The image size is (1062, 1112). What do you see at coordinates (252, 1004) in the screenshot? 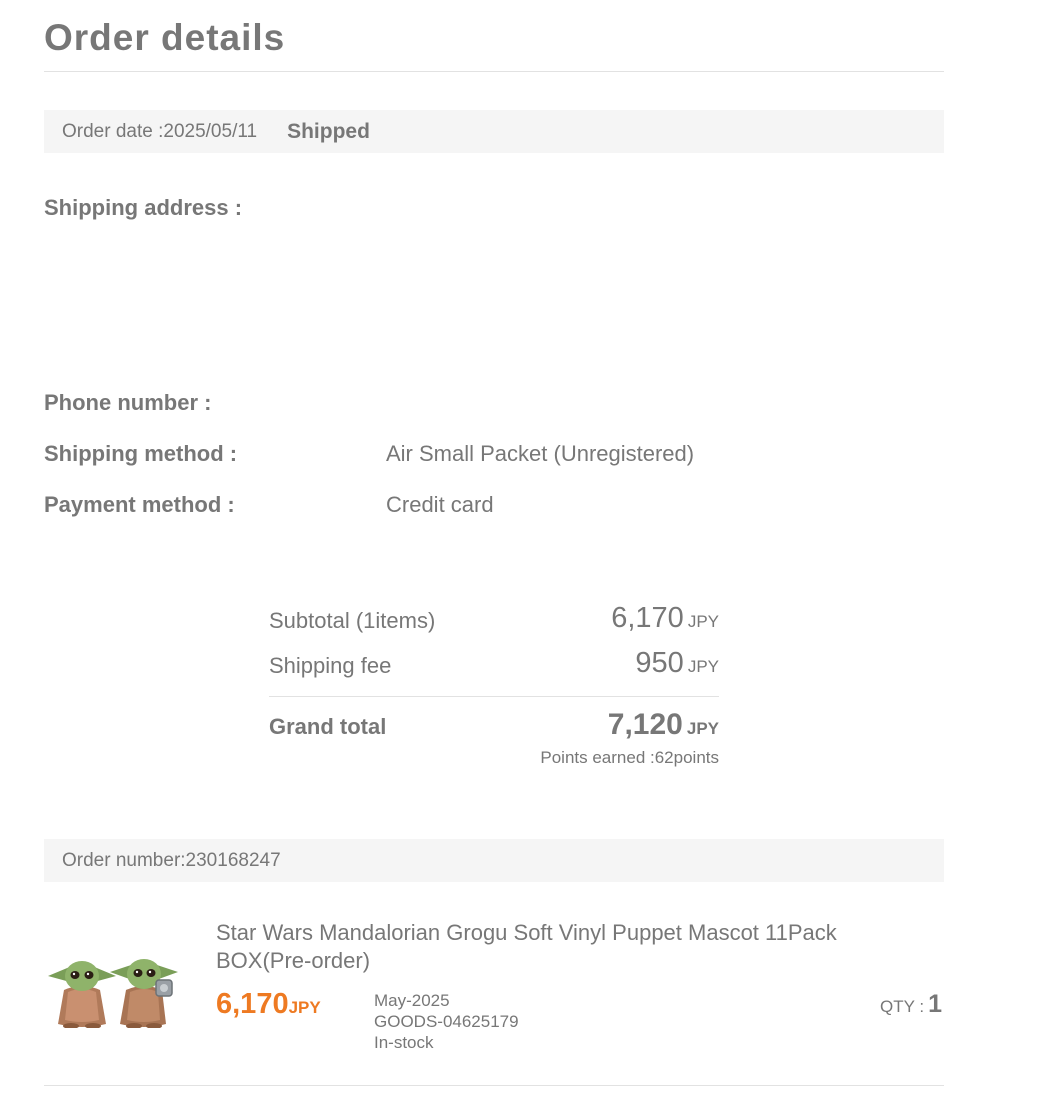
I see `product-price-value: 6,170` at bounding box center [252, 1004].